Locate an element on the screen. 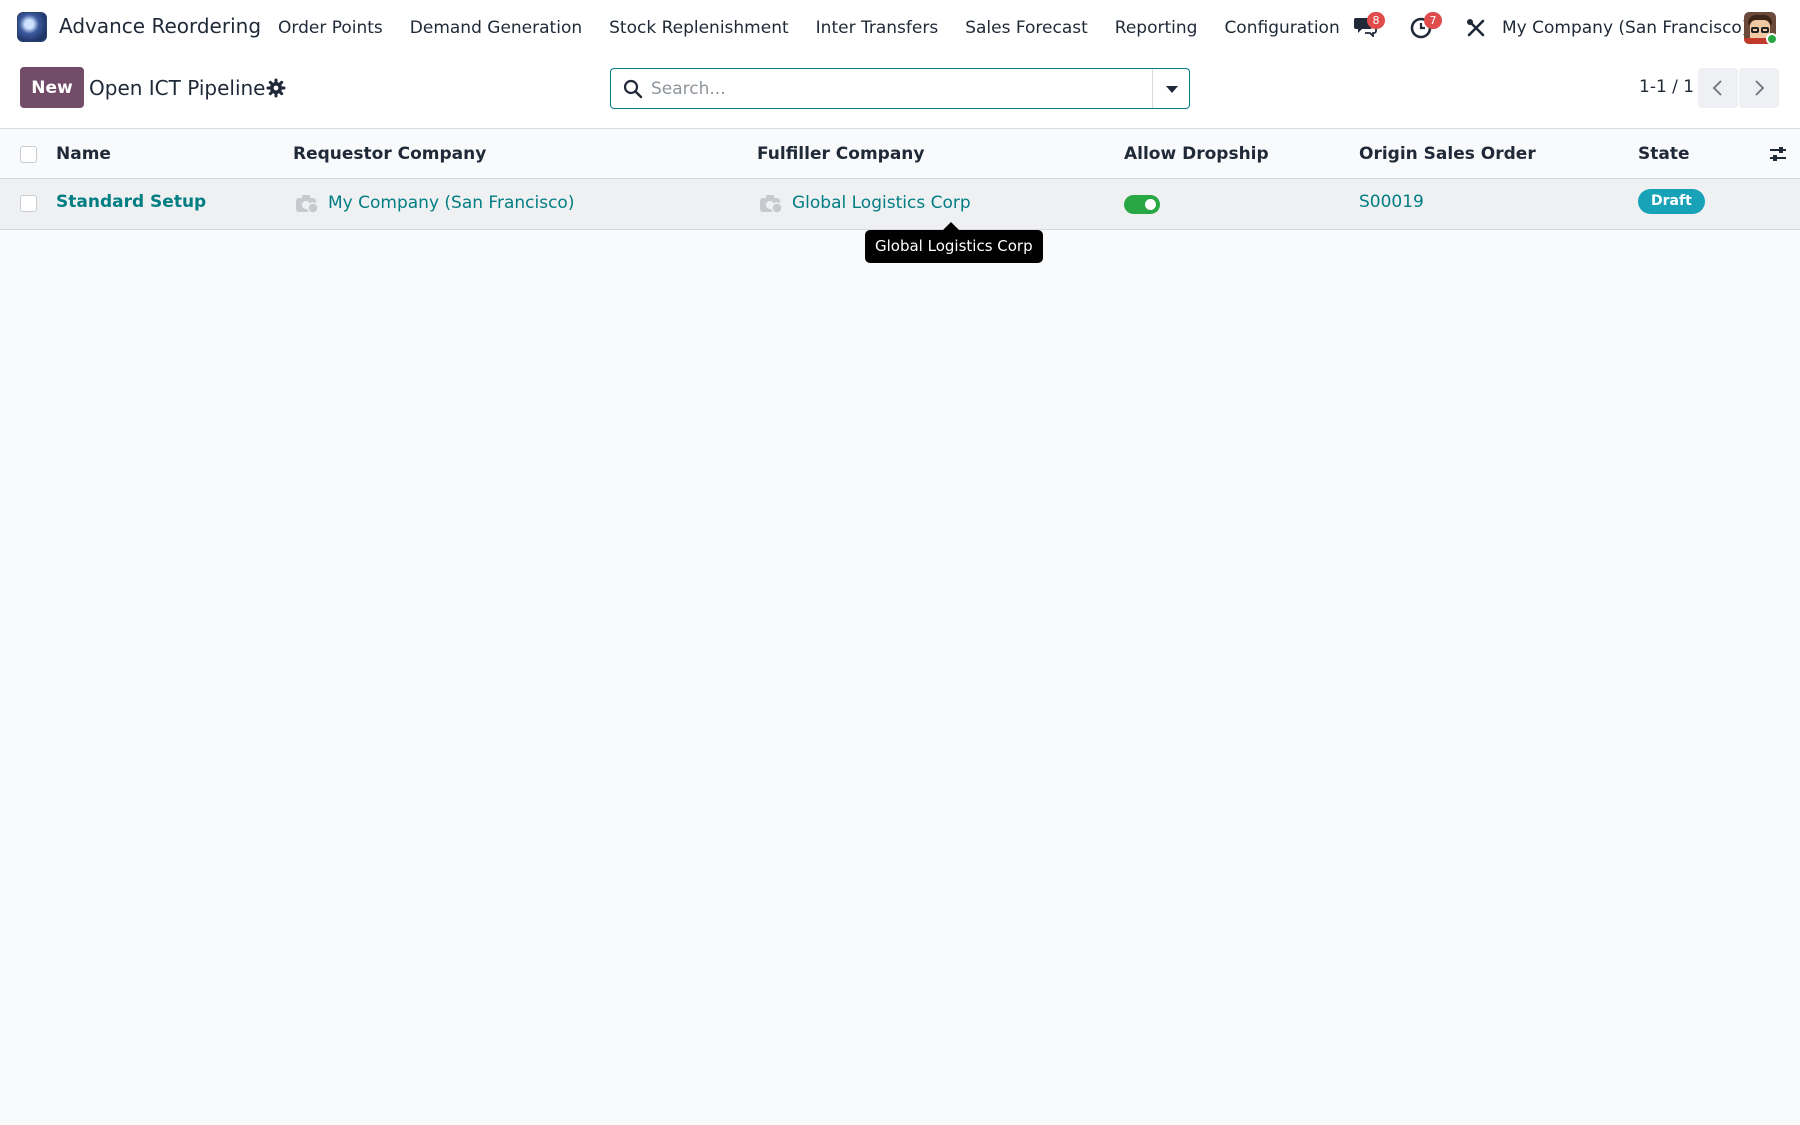  search-icon is located at coordinates (633, 89).